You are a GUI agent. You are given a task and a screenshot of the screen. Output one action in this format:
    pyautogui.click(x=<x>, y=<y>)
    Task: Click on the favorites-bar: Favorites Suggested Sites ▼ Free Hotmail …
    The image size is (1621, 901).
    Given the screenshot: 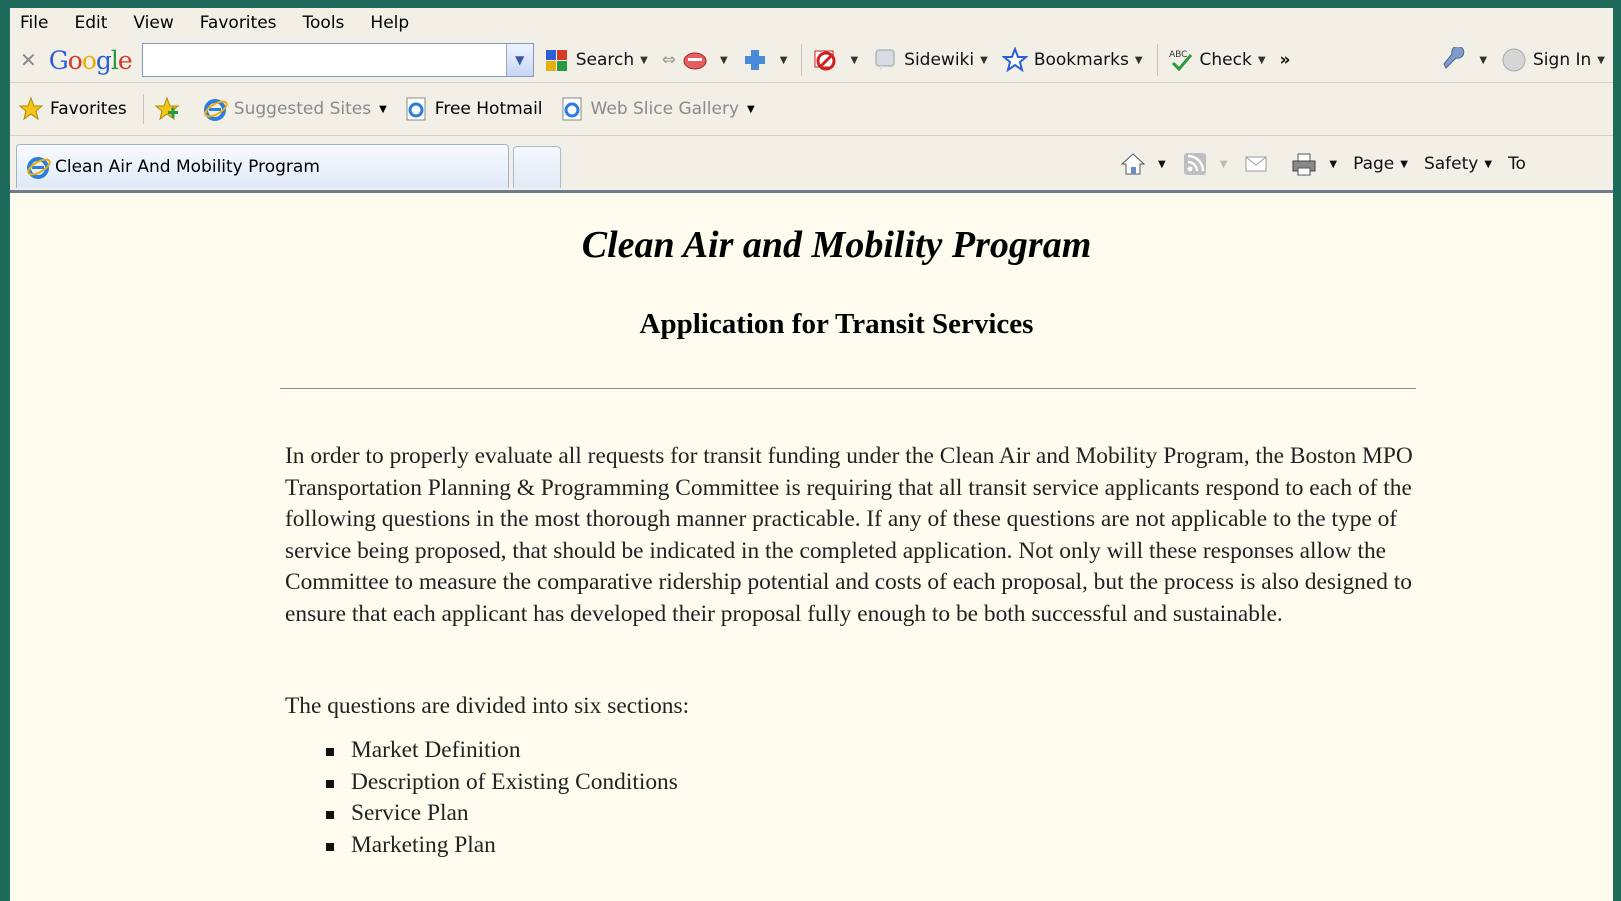 What is the action you would take?
    pyautogui.click(x=811, y=109)
    